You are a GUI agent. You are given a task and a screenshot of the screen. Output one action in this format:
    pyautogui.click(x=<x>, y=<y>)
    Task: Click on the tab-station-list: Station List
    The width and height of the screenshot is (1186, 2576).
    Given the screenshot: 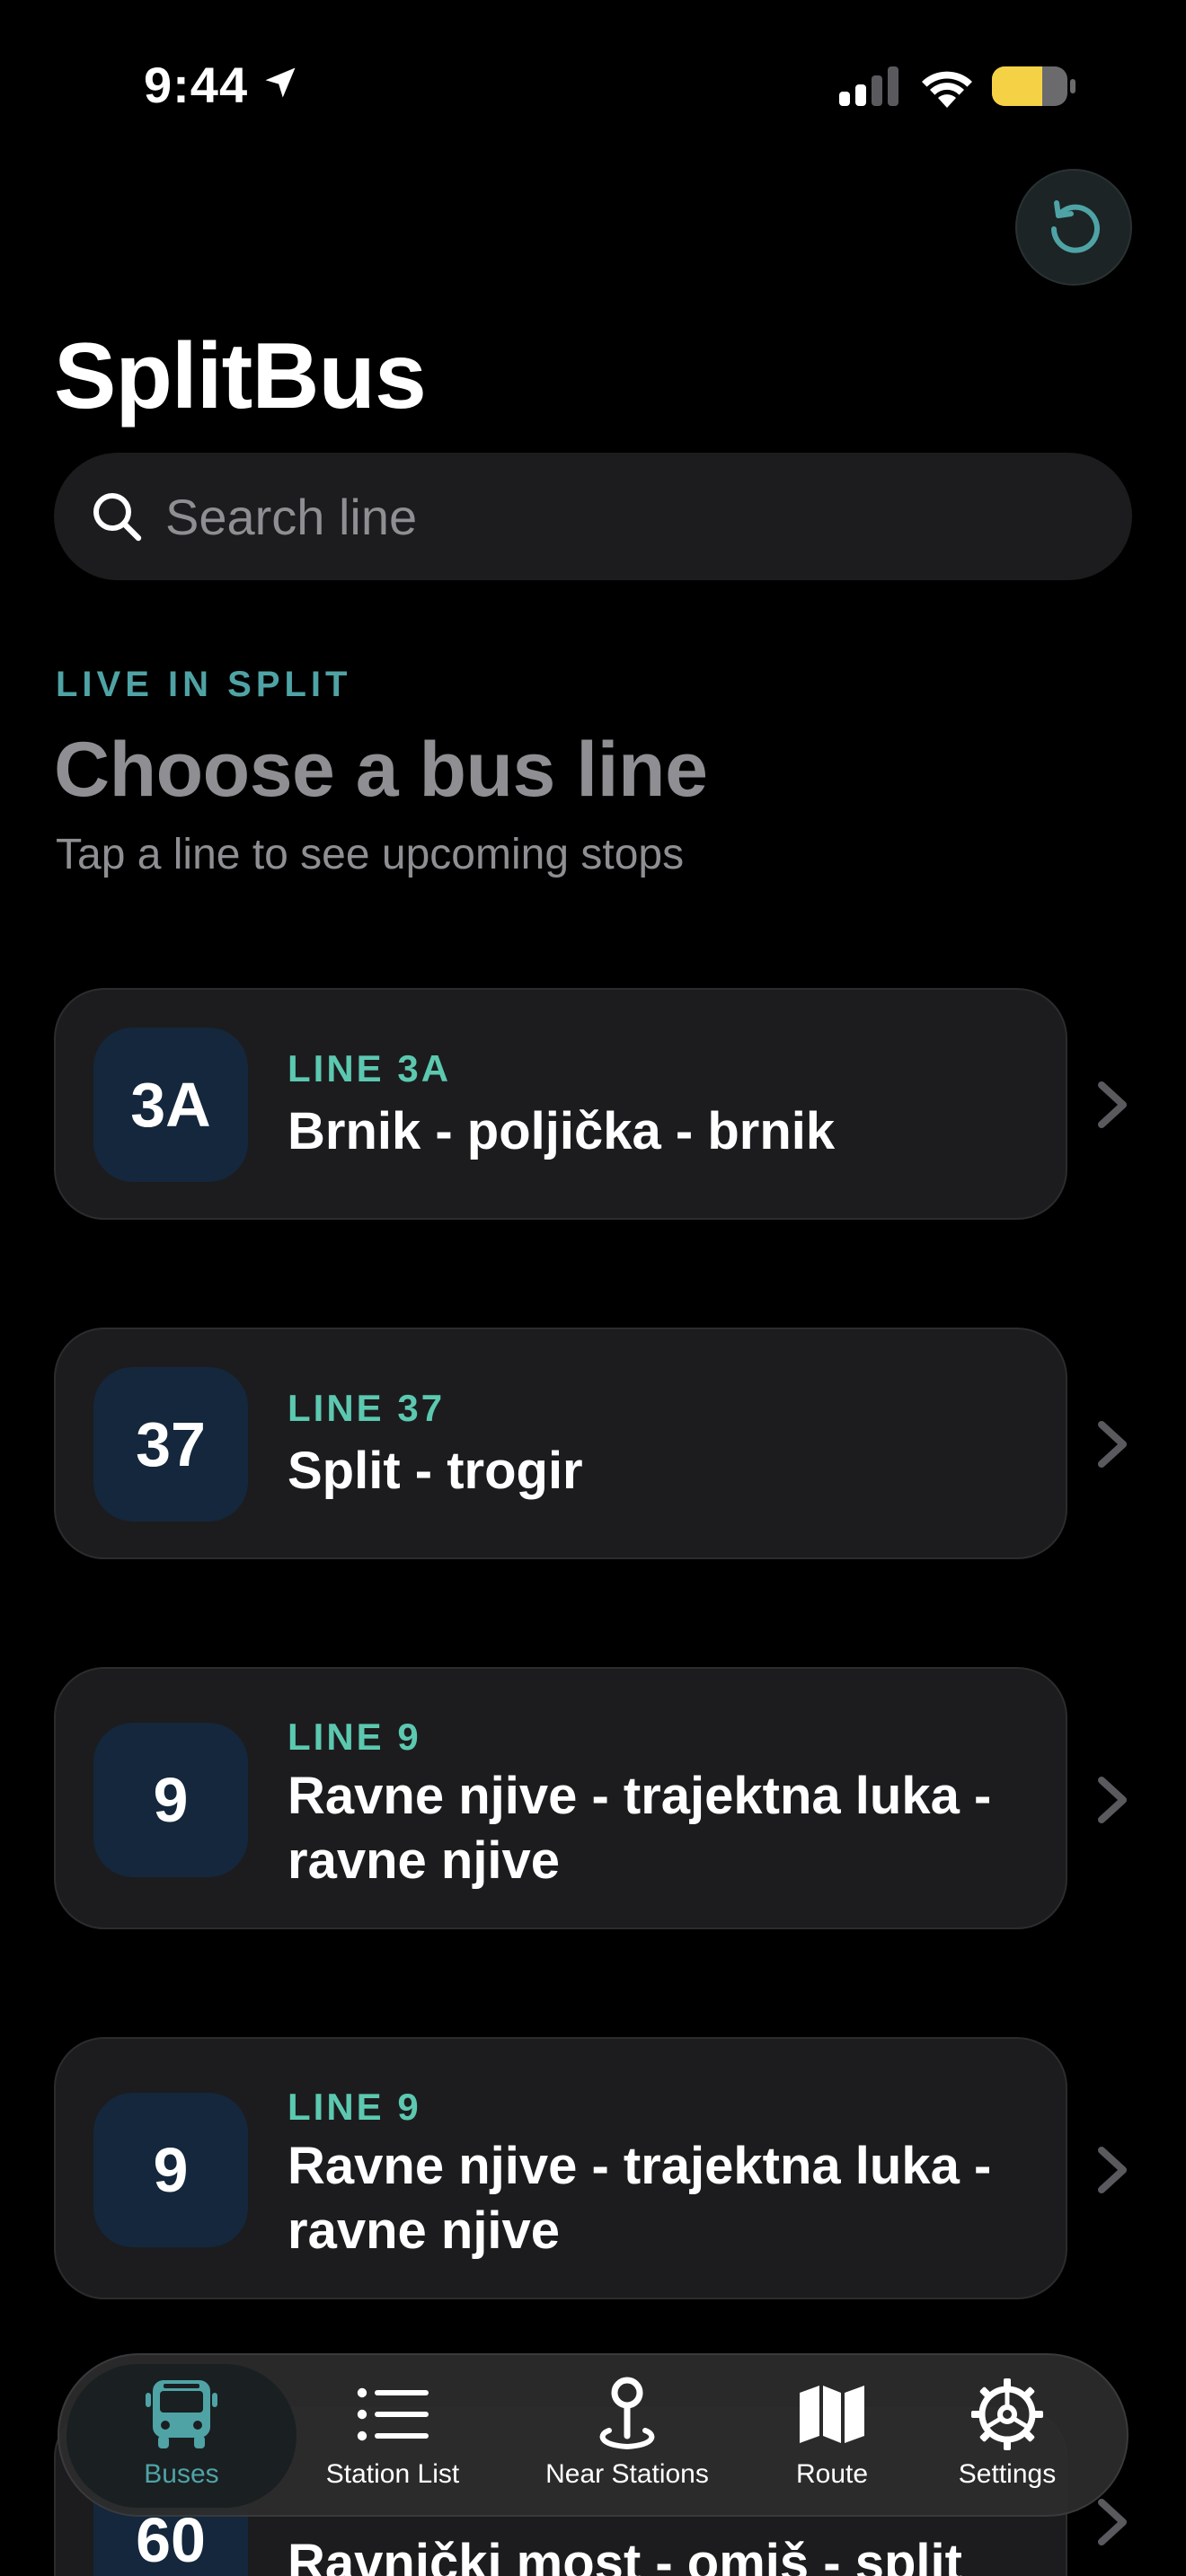 What is the action you would take?
    pyautogui.click(x=392, y=2437)
    